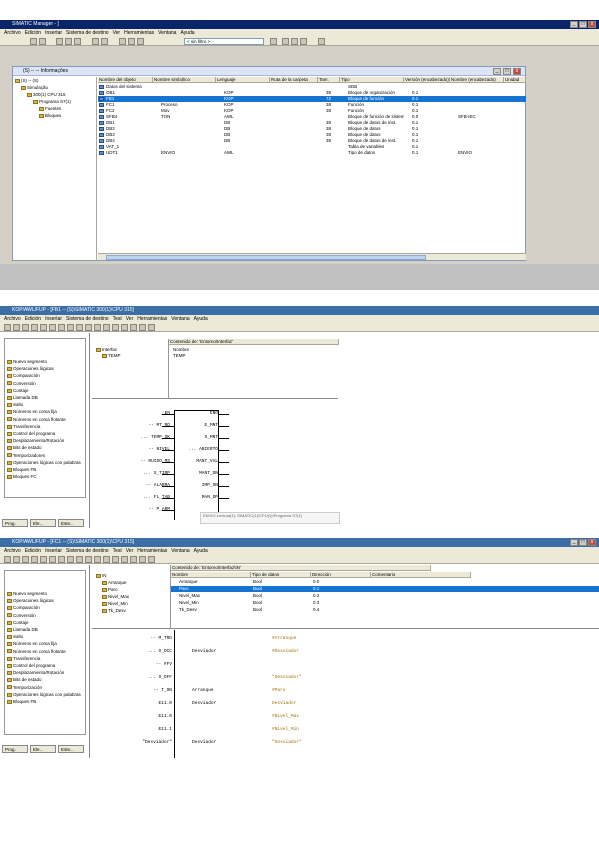 Image resolution: width=599 pixels, height=848 pixels. I want to click on ladder-input-label: ... S_TIMP, so click(138, 473).